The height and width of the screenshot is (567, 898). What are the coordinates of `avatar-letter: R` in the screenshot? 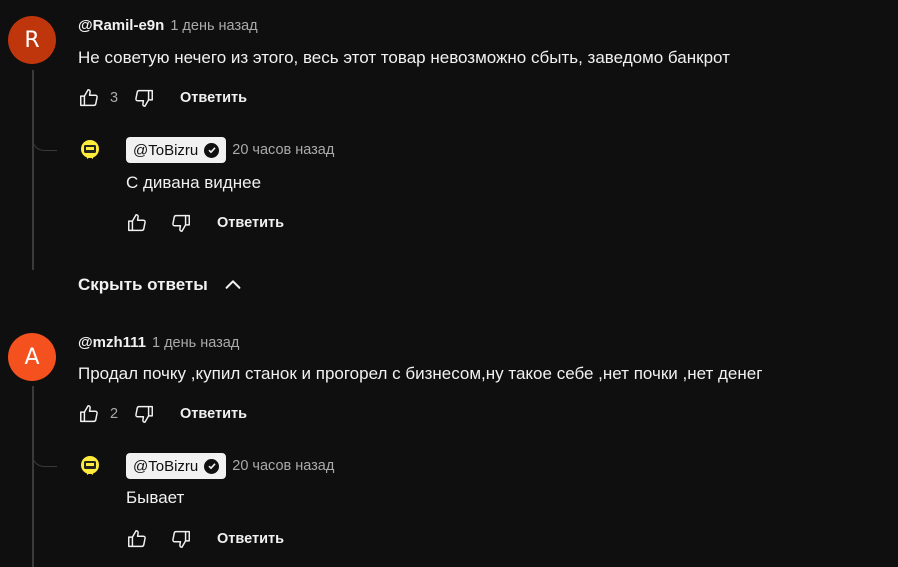 It's located at (32, 40).